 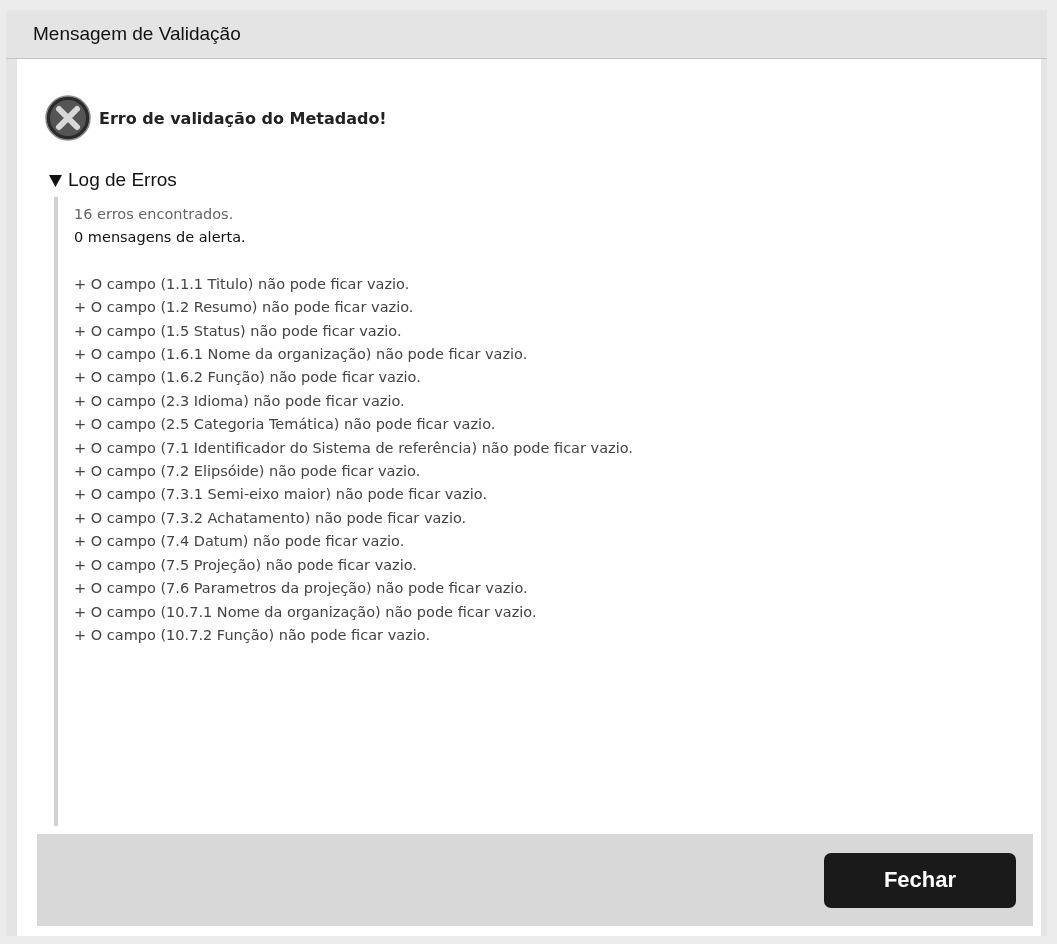 What do you see at coordinates (244, 308) in the screenshot?
I see `log-entry: + O campo (1.2 Resumo) não pode ficar vazio.` at bounding box center [244, 308].